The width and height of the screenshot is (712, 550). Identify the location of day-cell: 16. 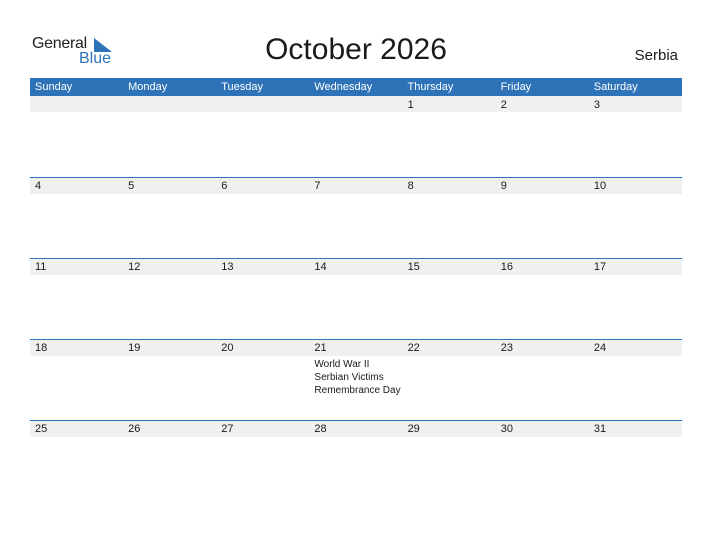
(542, 299).